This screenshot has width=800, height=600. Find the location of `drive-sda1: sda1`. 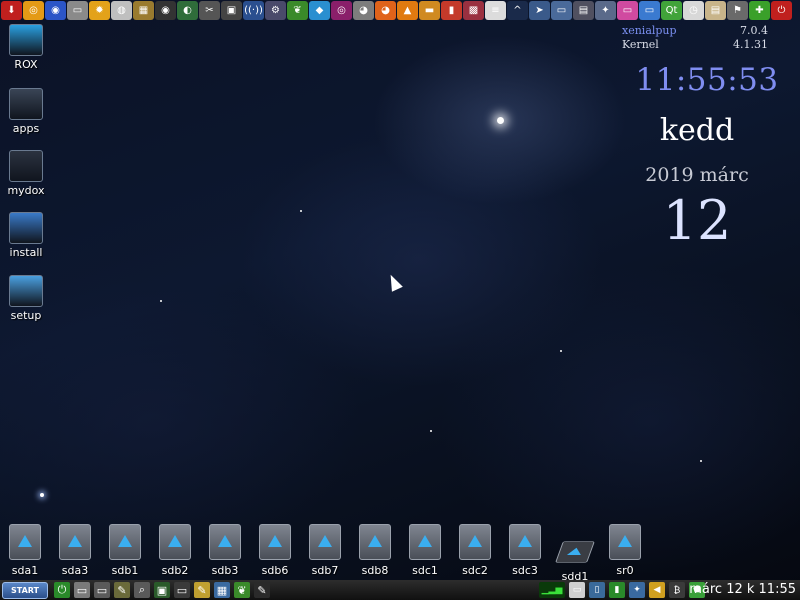

drive-sda1: sda1 is located at coordinates (25, 548).